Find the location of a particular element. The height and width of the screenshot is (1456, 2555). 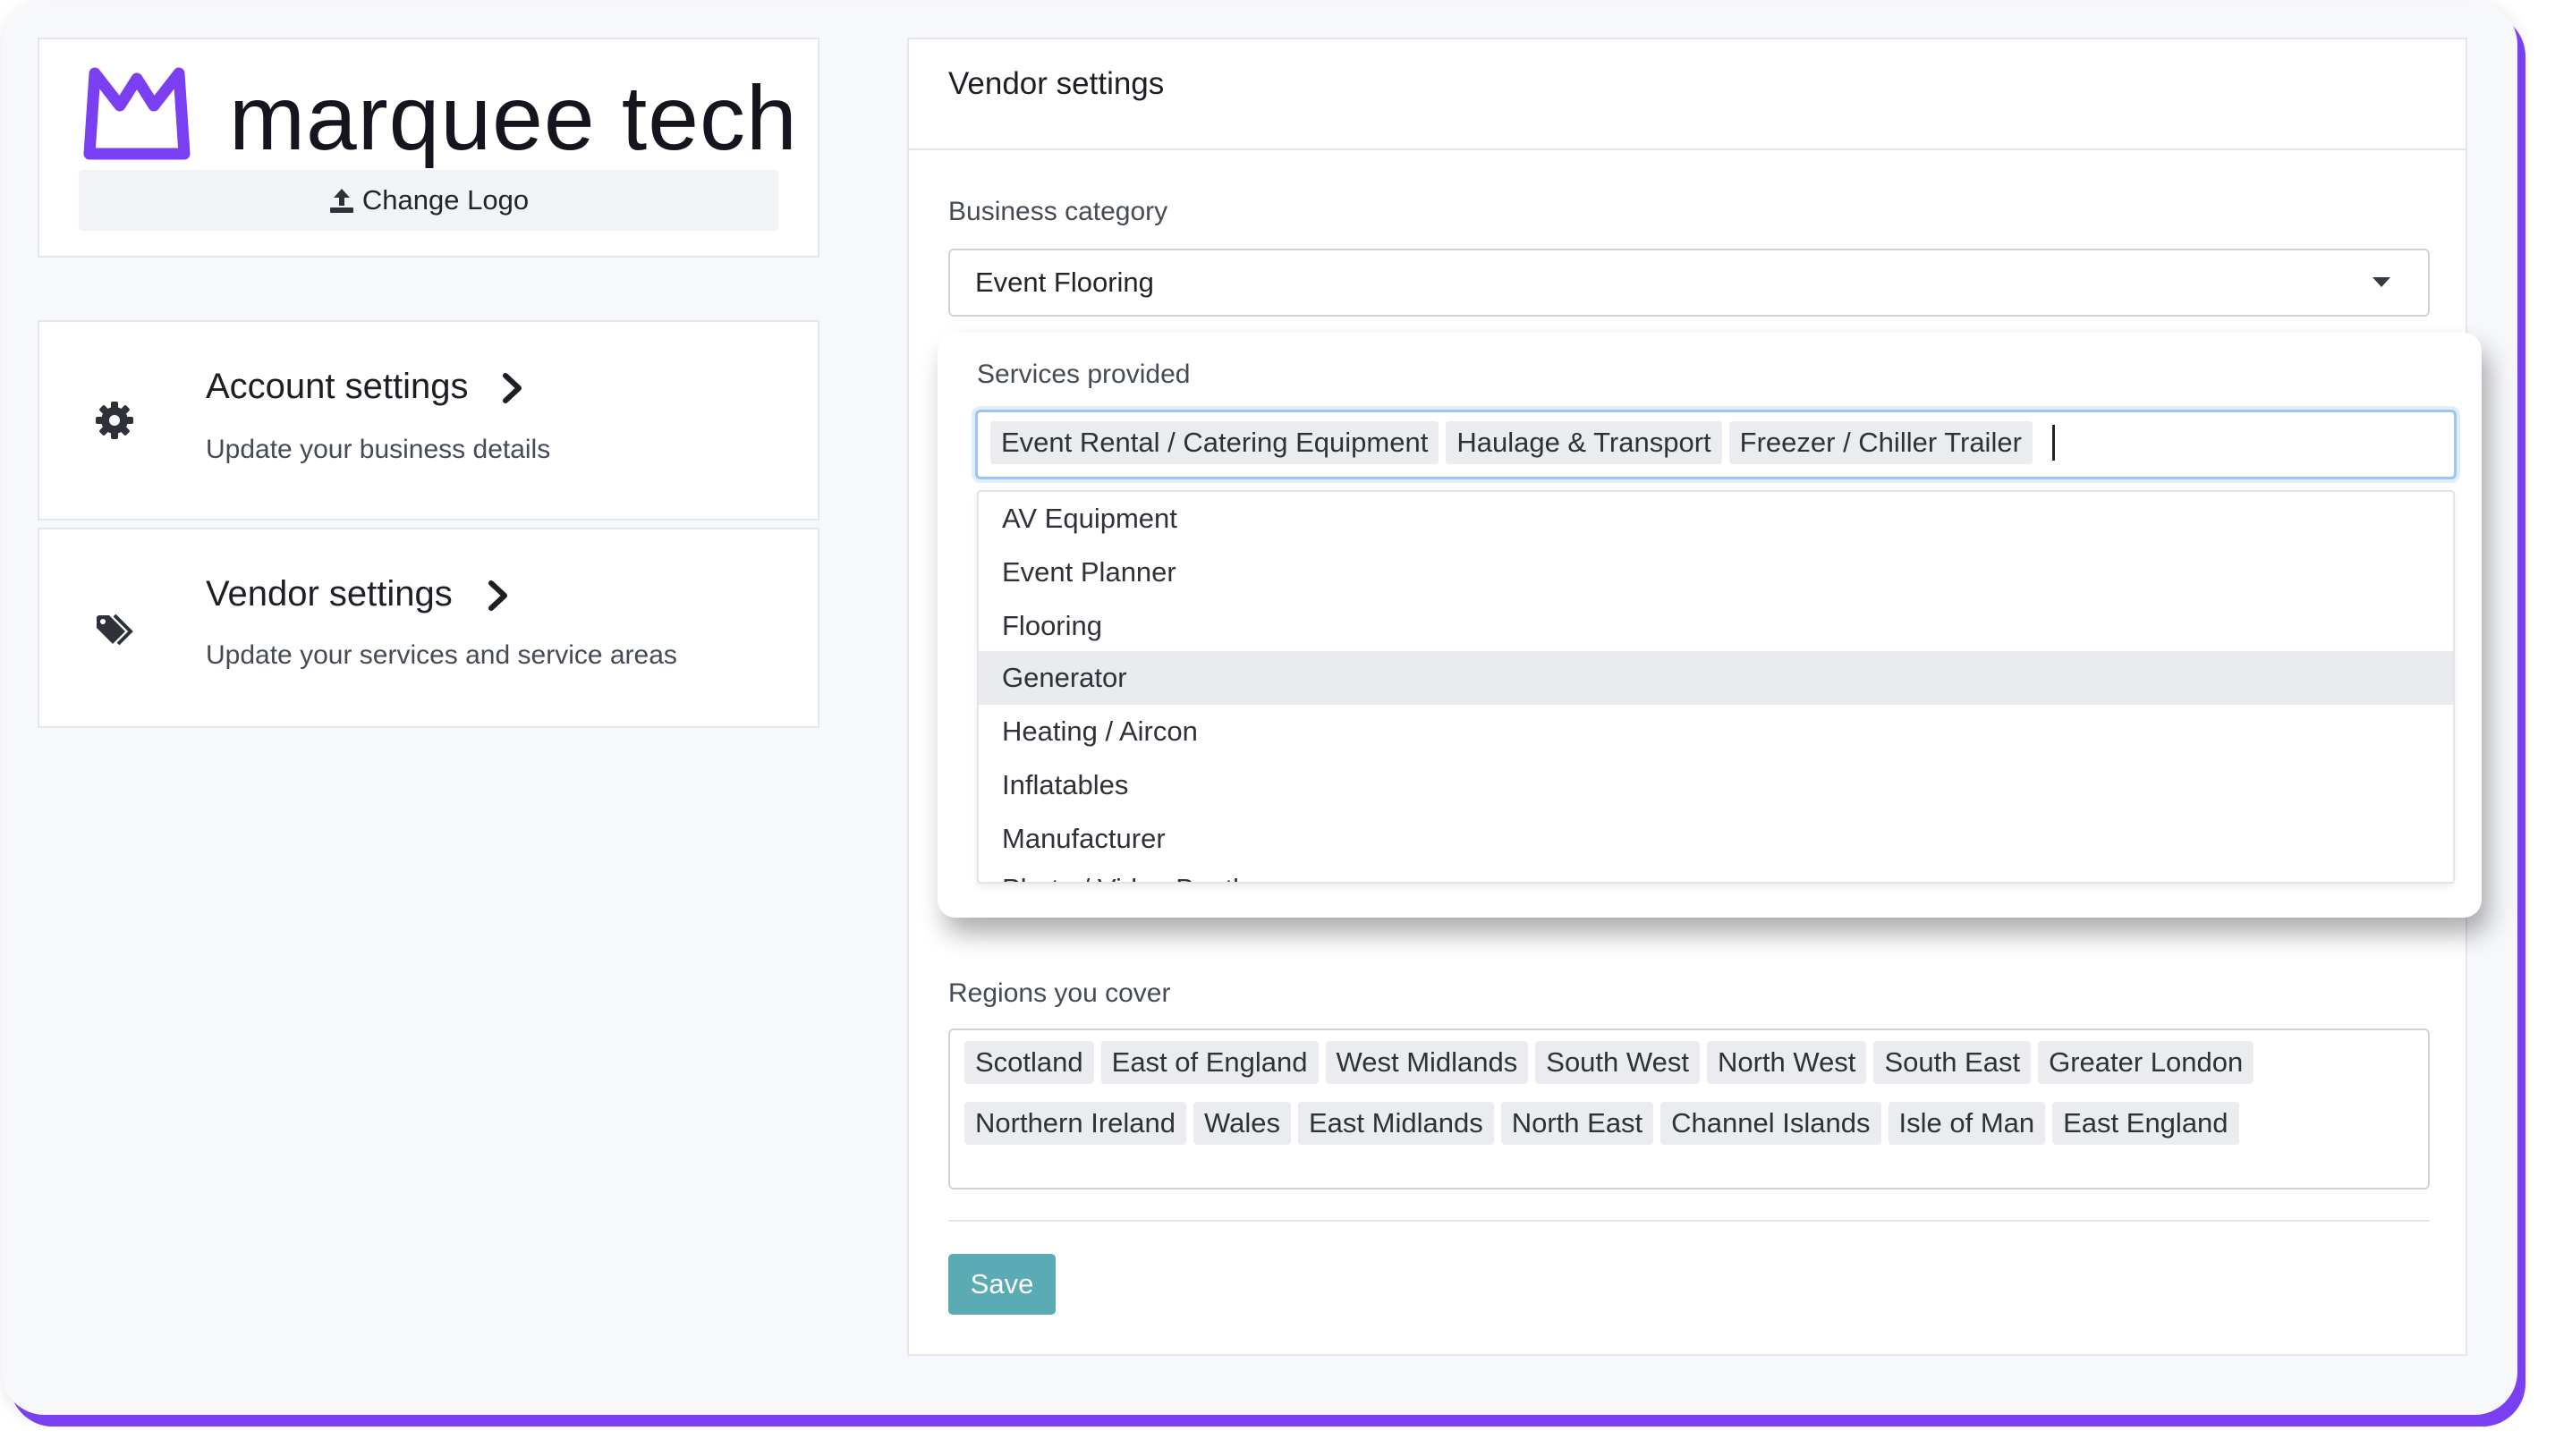

divider is located at coordinates (1689, 1221).